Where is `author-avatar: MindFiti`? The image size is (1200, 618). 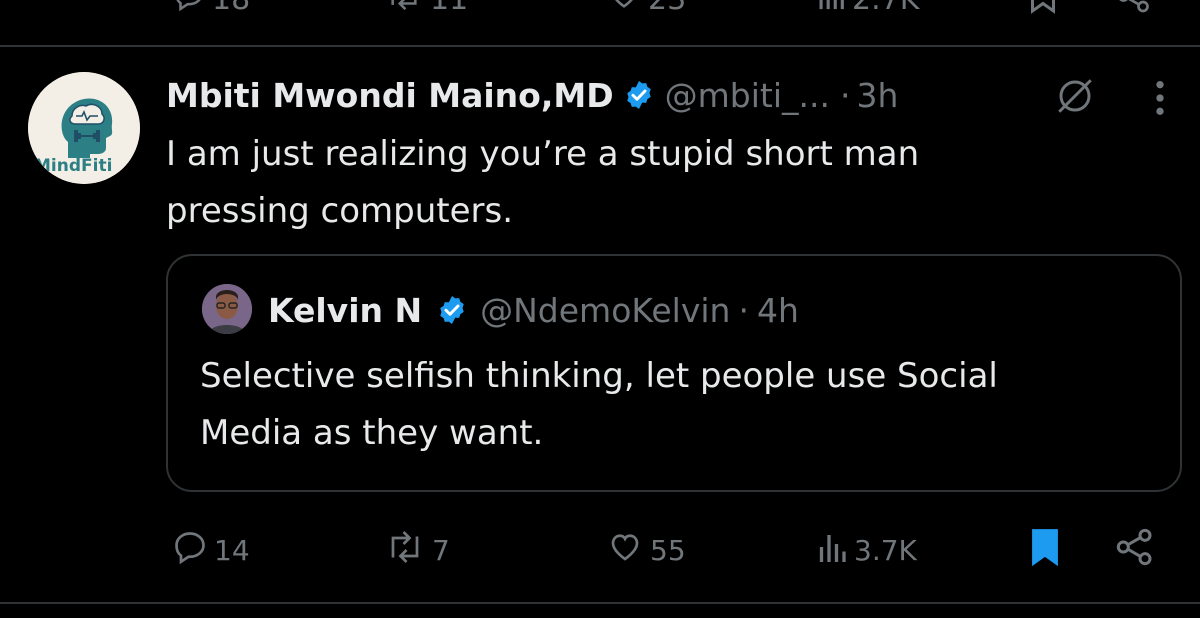 author-avatar: MindFiti is located at coordinates (84, 128).